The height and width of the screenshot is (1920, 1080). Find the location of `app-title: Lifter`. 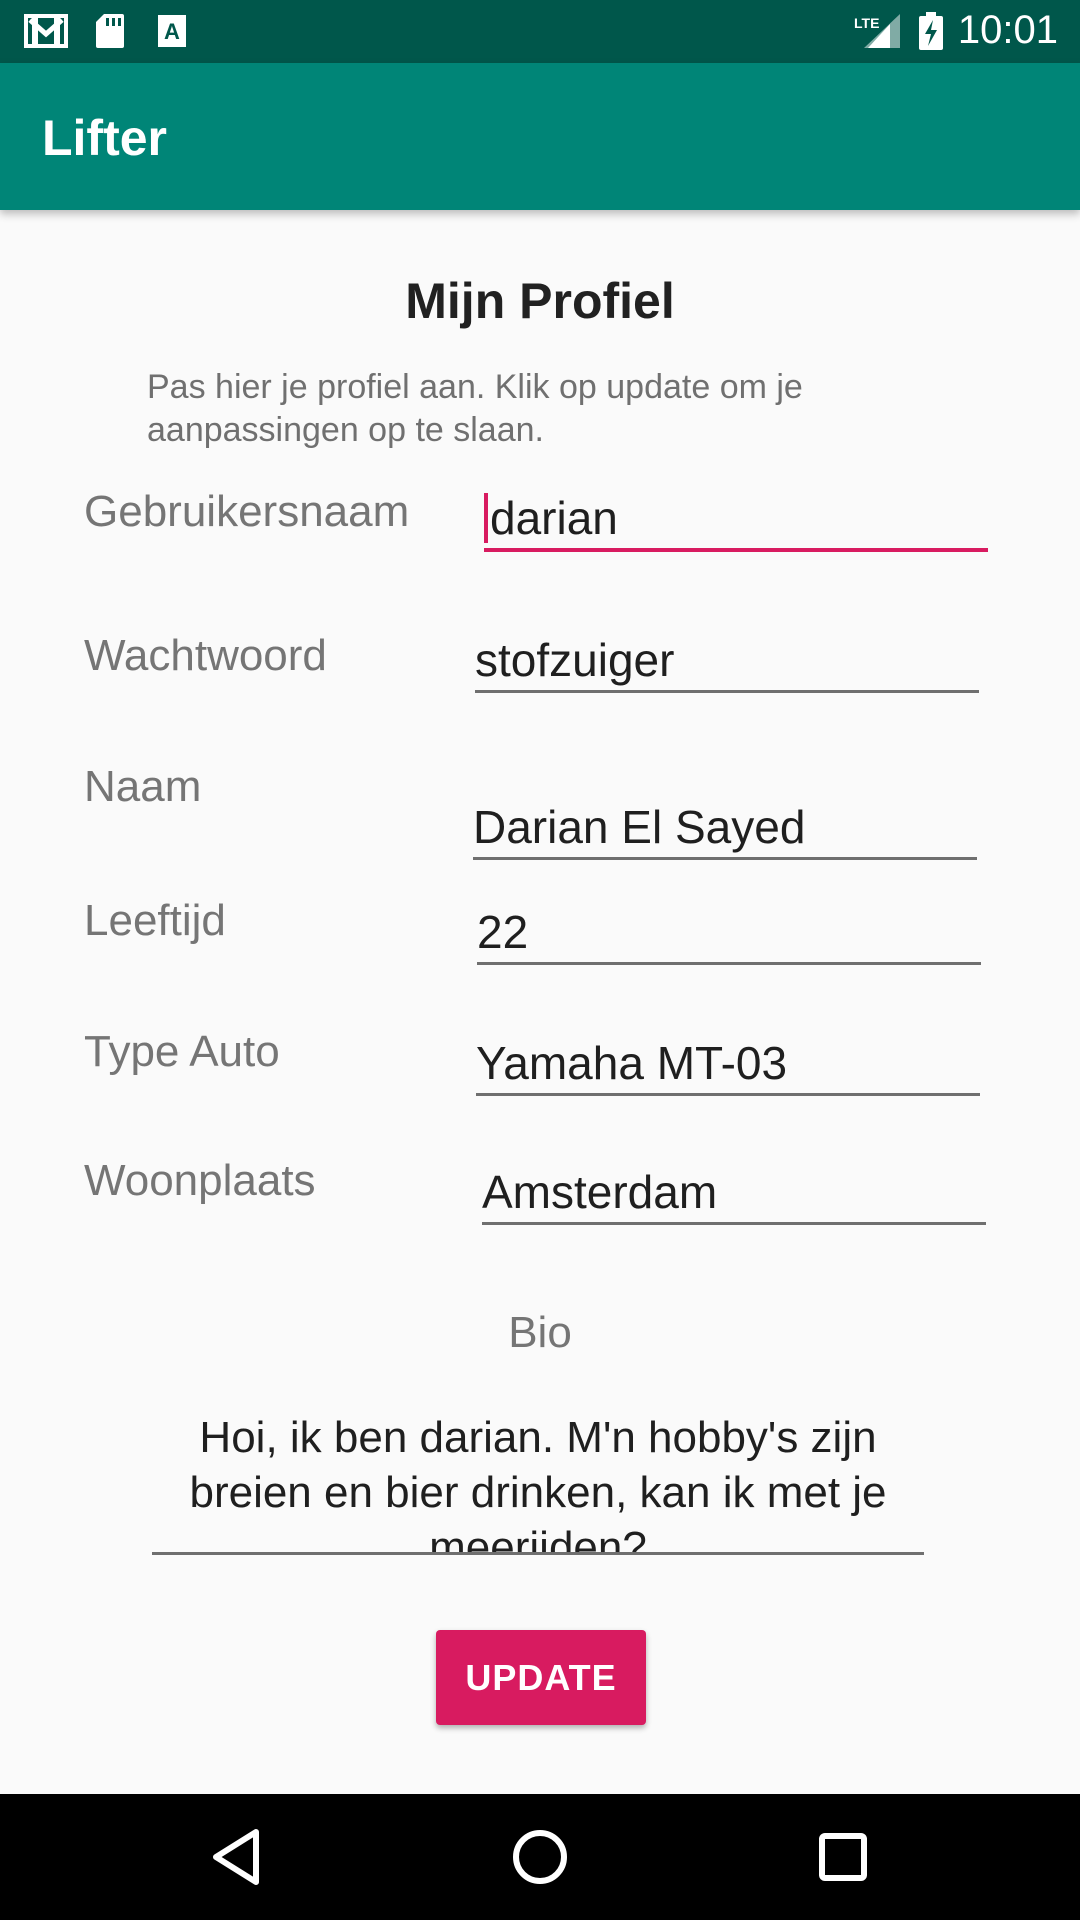

app-title: Lifter is located at coordinates (104, 138).